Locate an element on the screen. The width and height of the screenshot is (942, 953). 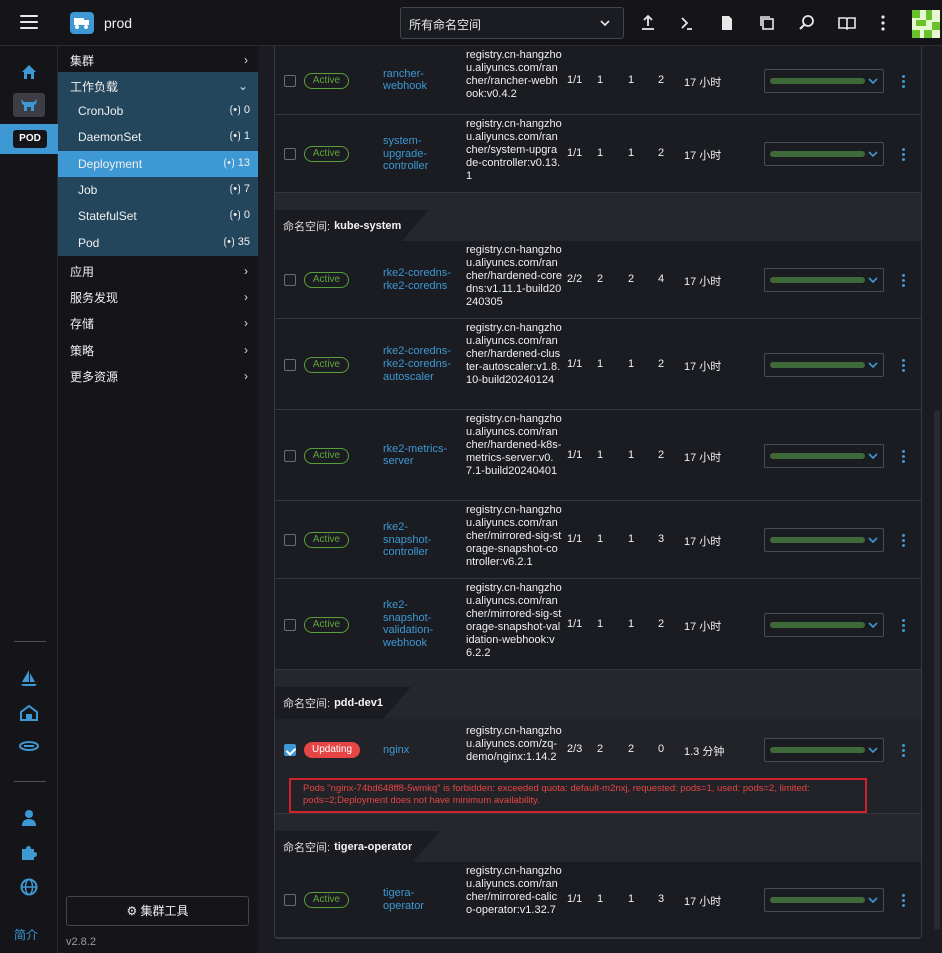
deployment-name-link: rke2-coredns- rke2-coredns is located at coordinates (419, 280).